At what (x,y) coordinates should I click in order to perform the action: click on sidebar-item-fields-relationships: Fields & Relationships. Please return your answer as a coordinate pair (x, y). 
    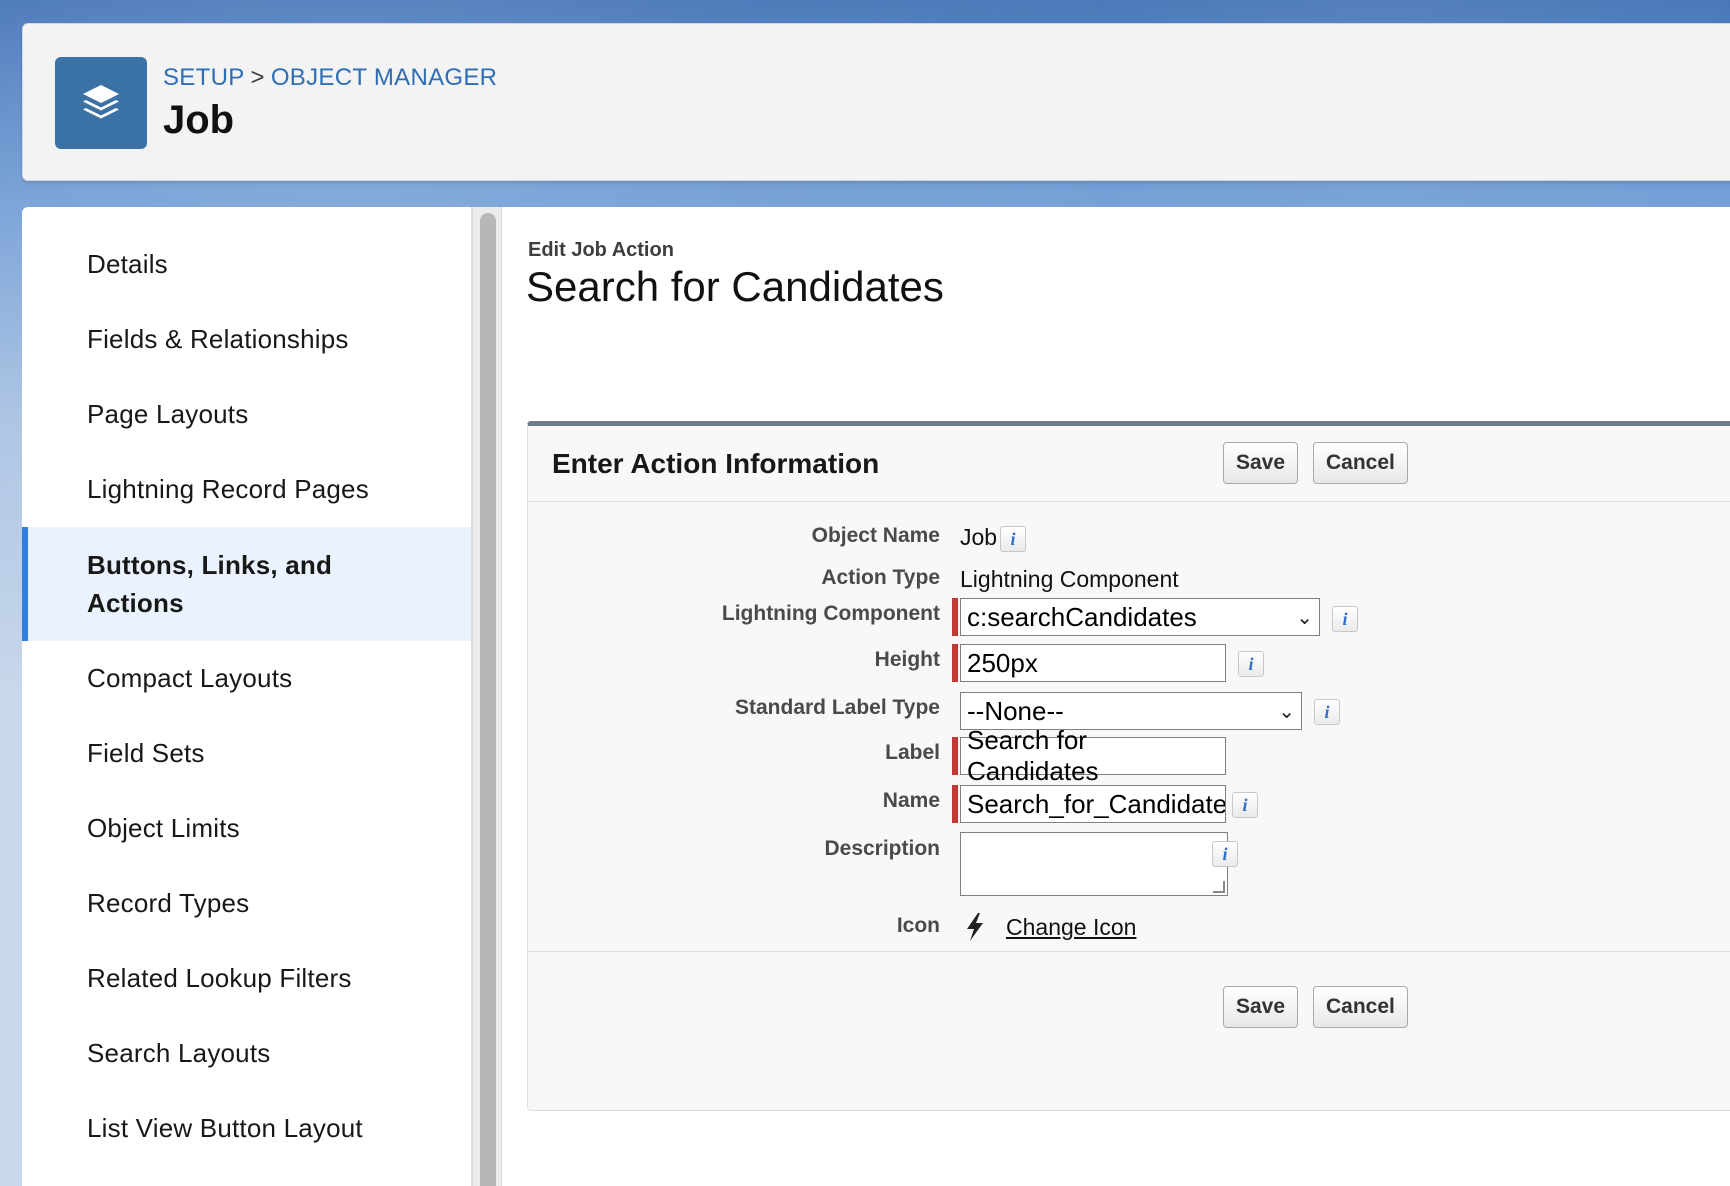
    Looking at the image, I should click on (246, 339).